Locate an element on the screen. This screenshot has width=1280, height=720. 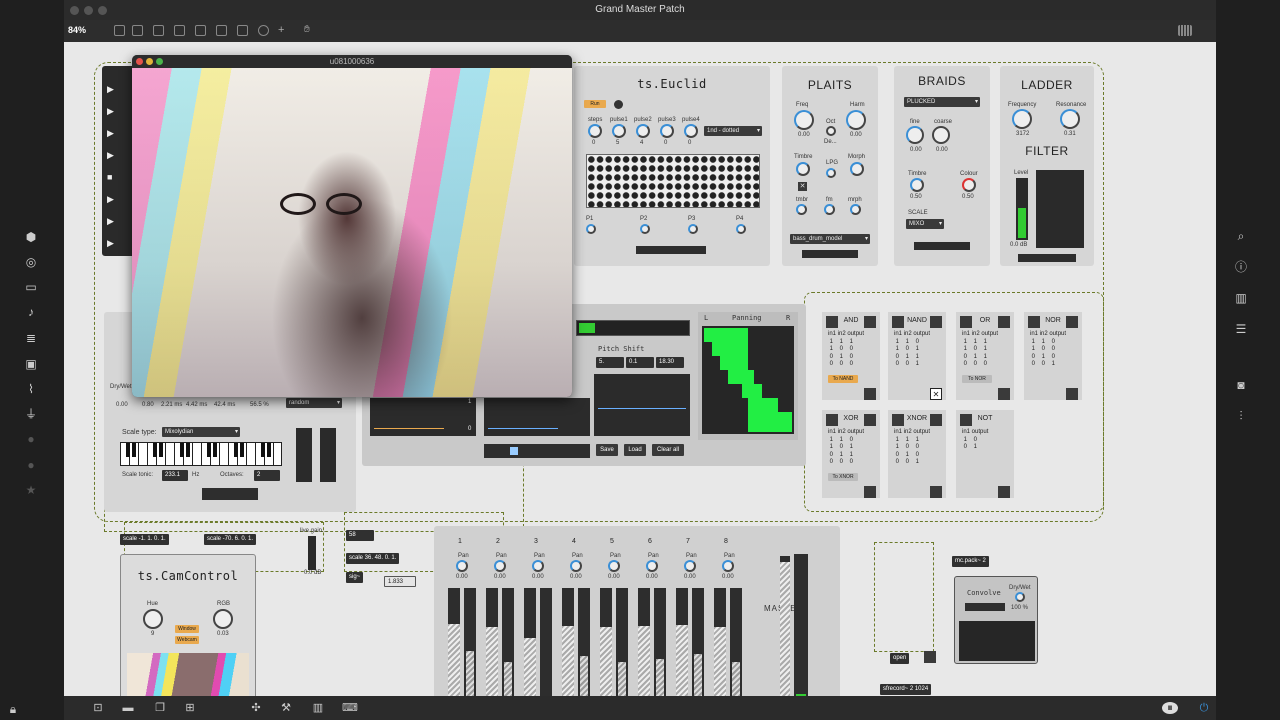
random-menu: random is located at coordinates (314, 403).